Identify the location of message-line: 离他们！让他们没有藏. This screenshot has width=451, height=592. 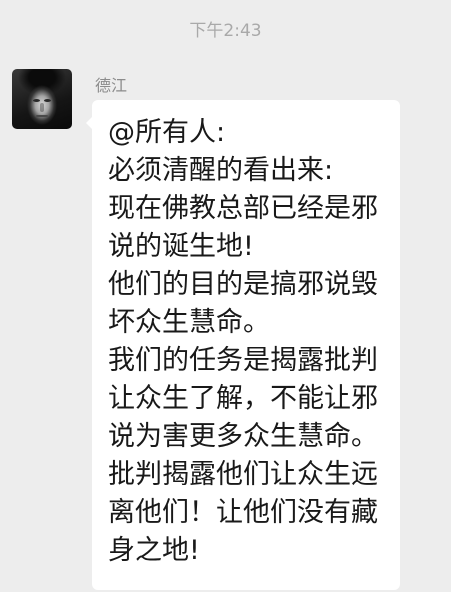
(243, 512).